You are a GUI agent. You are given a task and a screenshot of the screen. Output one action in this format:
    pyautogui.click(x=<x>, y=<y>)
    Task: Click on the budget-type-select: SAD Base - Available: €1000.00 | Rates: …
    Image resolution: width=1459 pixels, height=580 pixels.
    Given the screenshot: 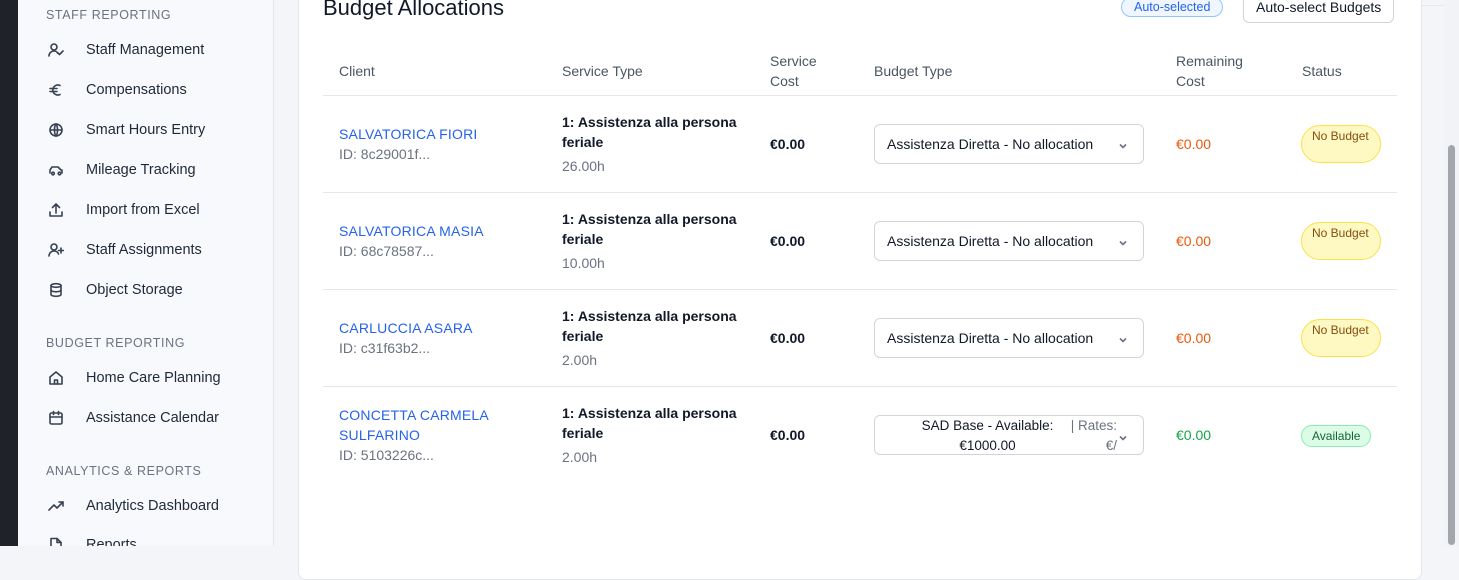 What is the action you would take?
    pyautogui.click(x=1009, y=435)
    